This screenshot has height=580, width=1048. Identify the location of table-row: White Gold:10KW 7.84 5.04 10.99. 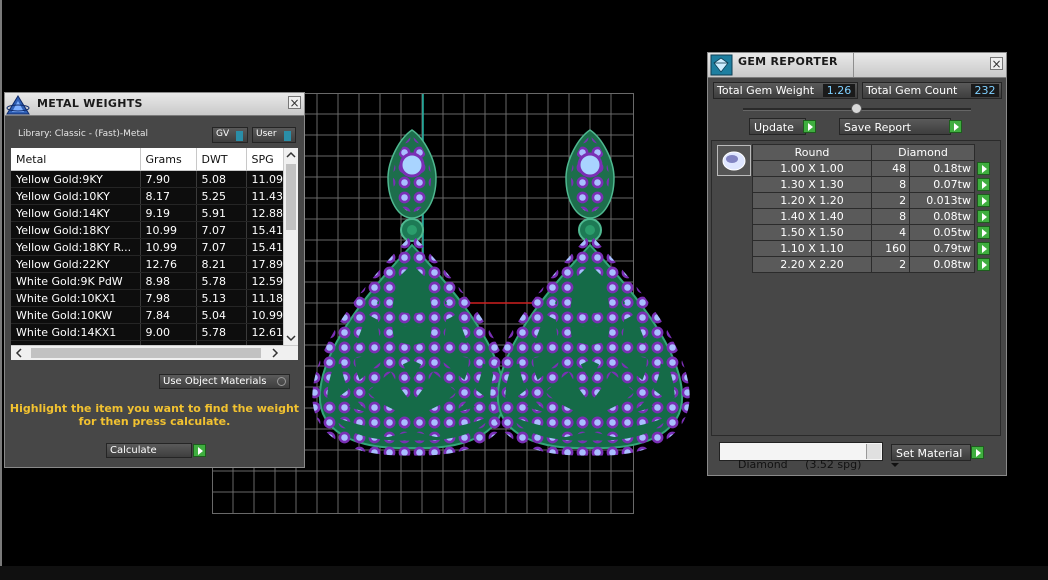
(148, 315).